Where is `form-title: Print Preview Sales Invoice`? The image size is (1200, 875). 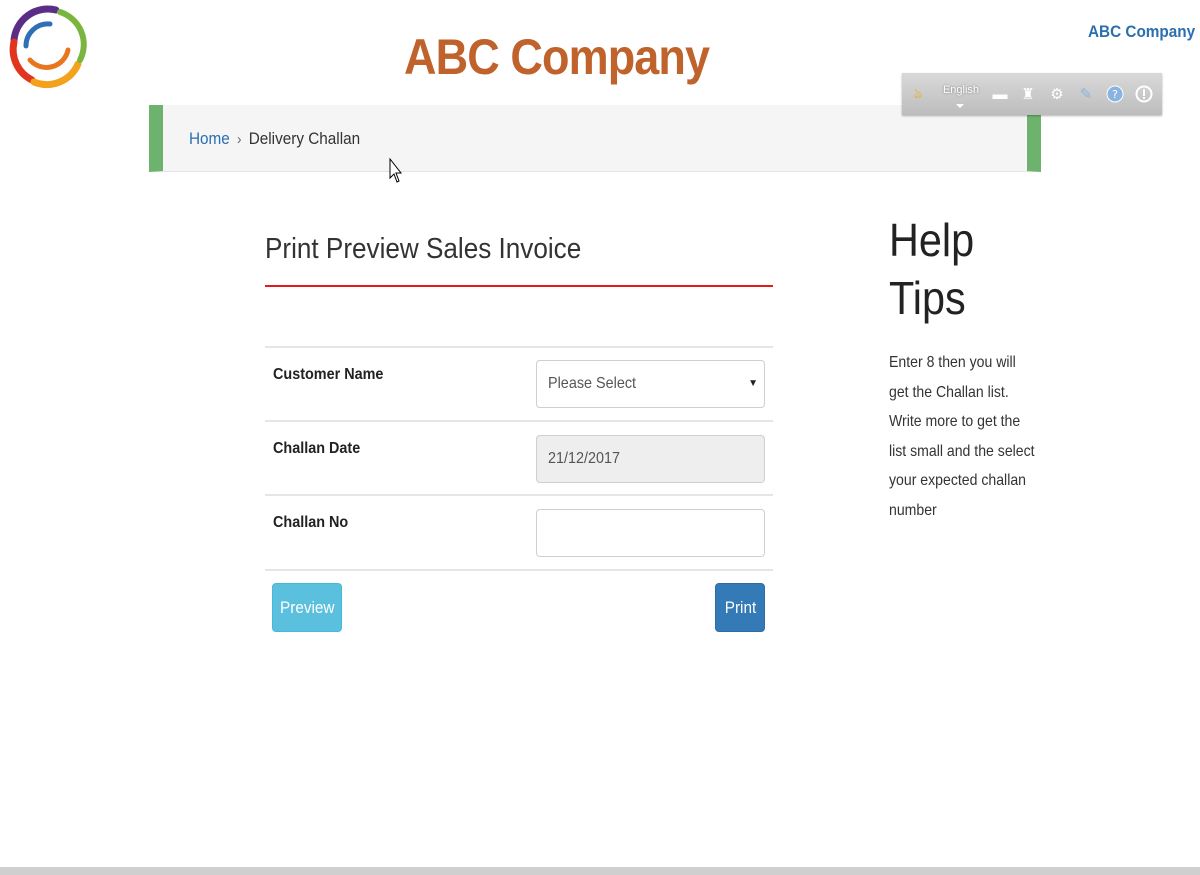
form-title: Print Preview Sales Invoice is located at coordinates (423, 249).